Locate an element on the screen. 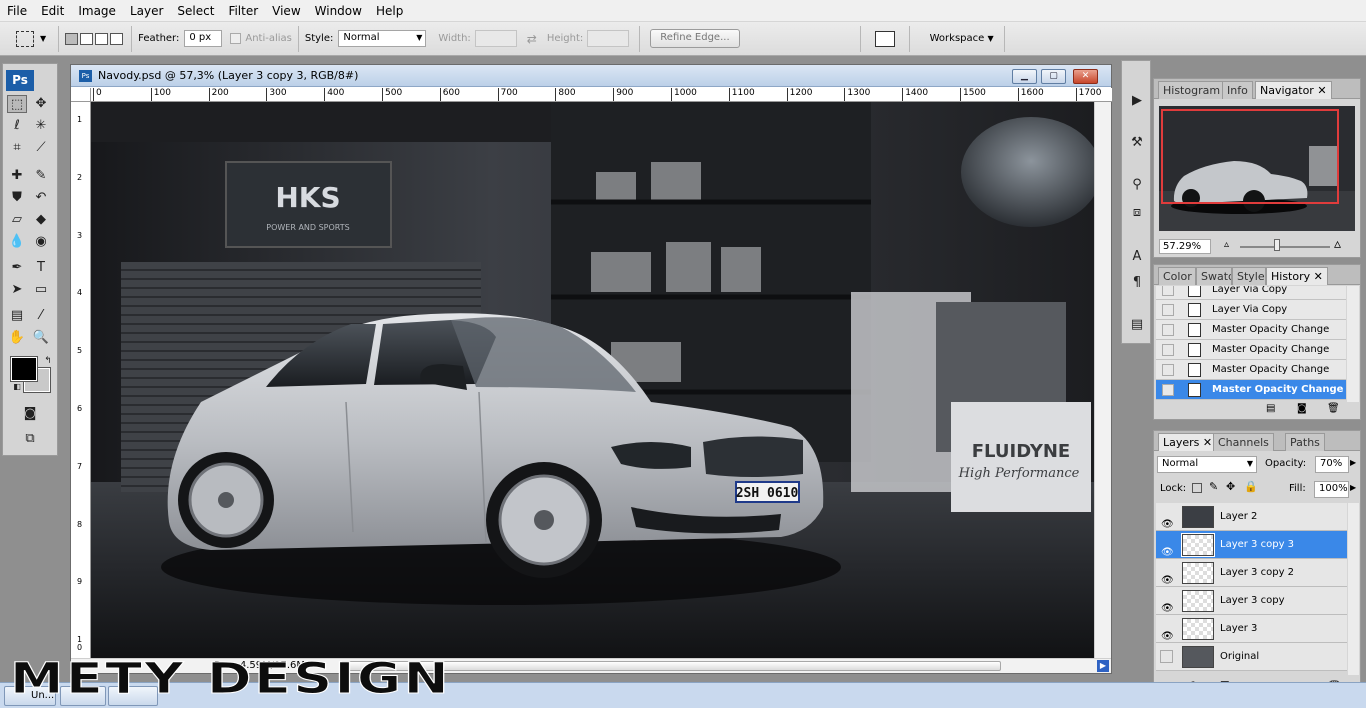 This screenshot has height=708, width=1366. eyedropper-icon: ⁄ is located at coordinates (41, 316).